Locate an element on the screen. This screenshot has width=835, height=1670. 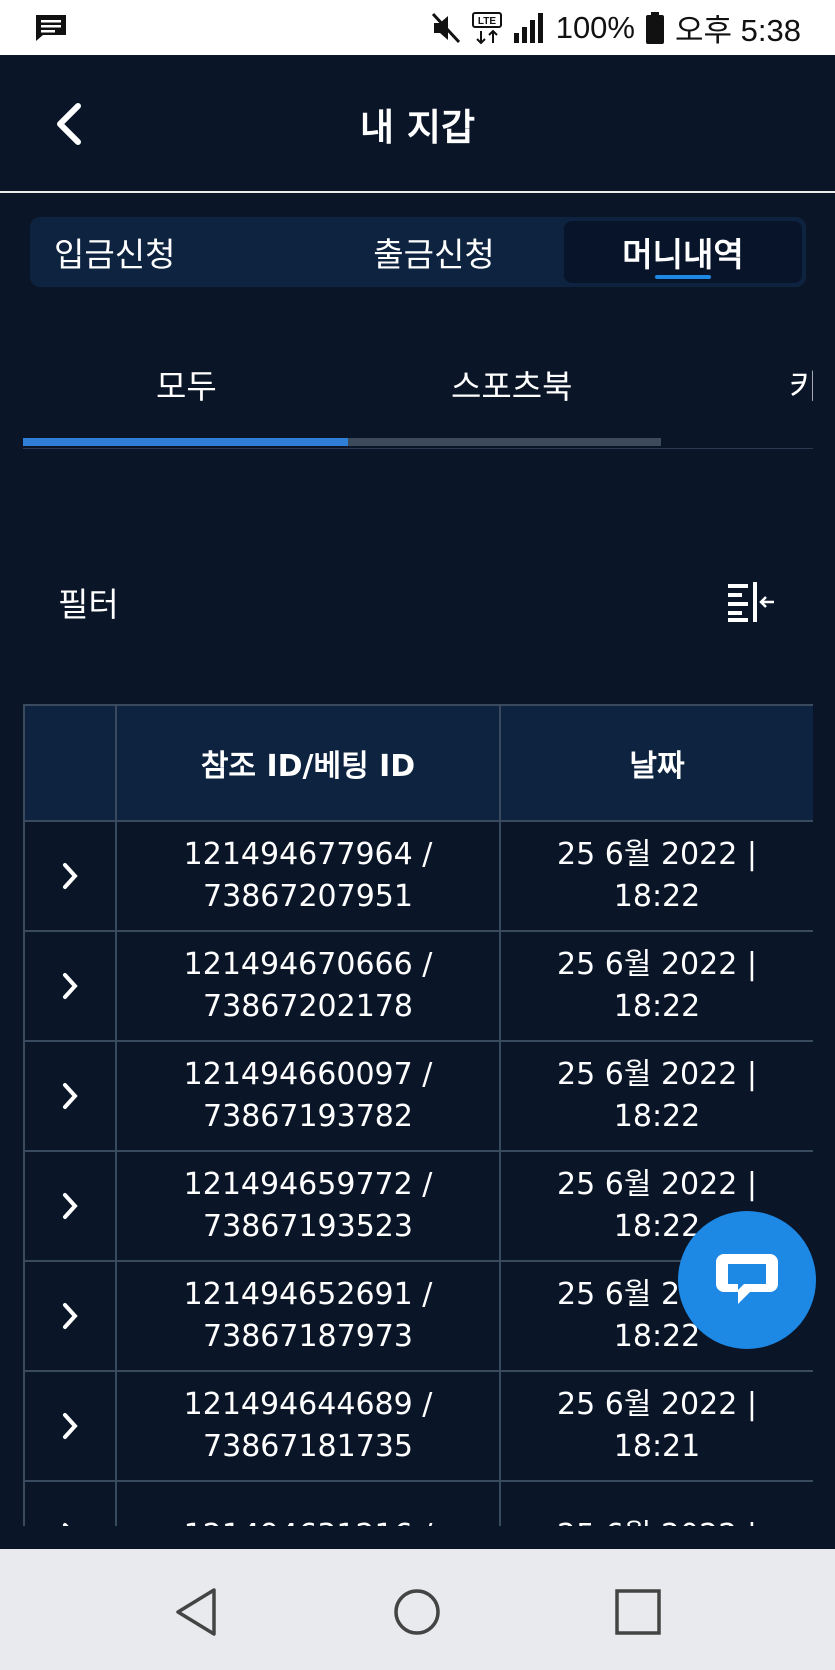
tab-money-history: 머니내역 is located at coordinates (683, 252).